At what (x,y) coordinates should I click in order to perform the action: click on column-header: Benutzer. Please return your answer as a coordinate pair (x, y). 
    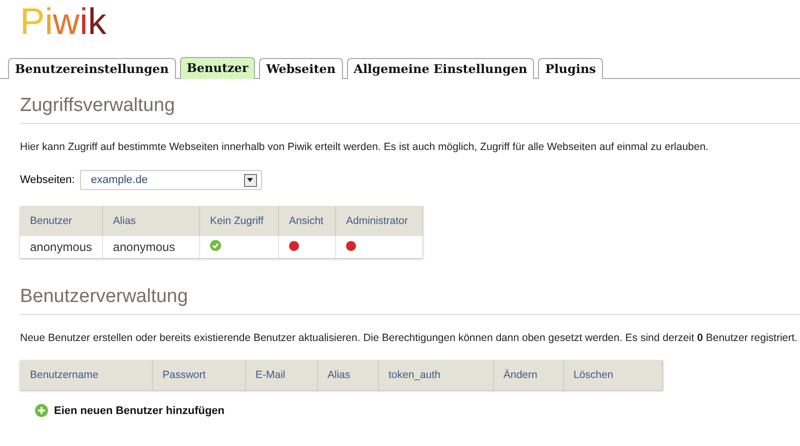
    Looking at the image, I should click on (61, 221).